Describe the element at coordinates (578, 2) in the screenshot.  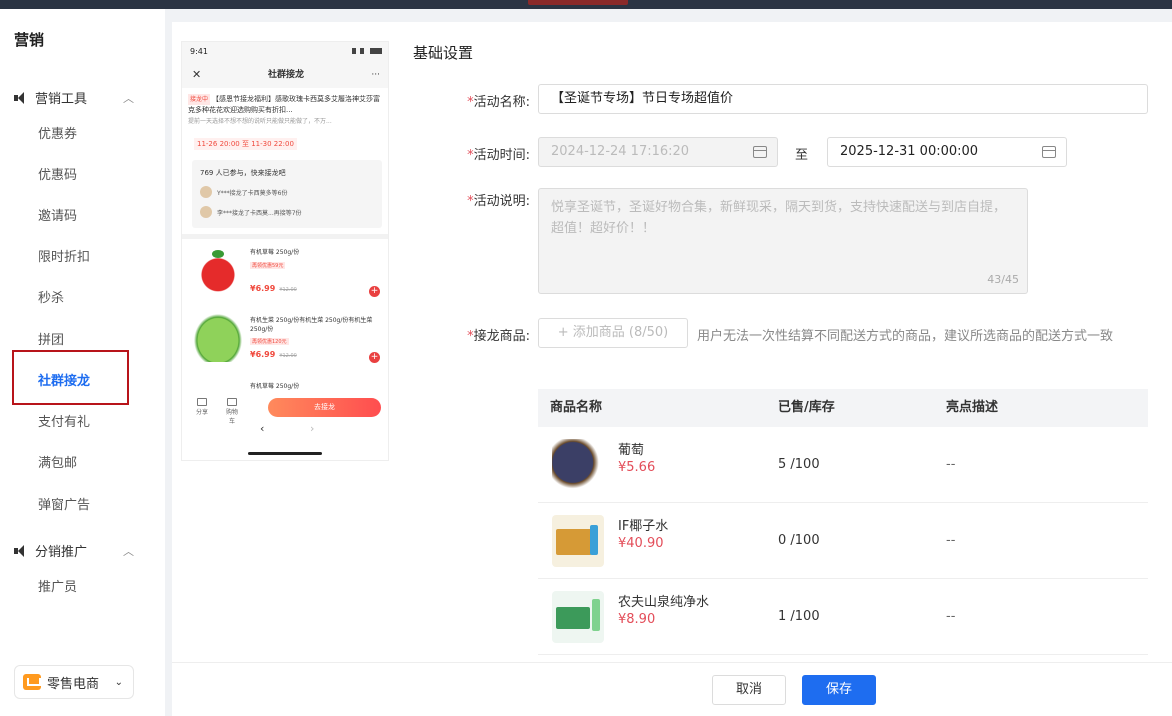
I see `topbar-indicator` at that location.